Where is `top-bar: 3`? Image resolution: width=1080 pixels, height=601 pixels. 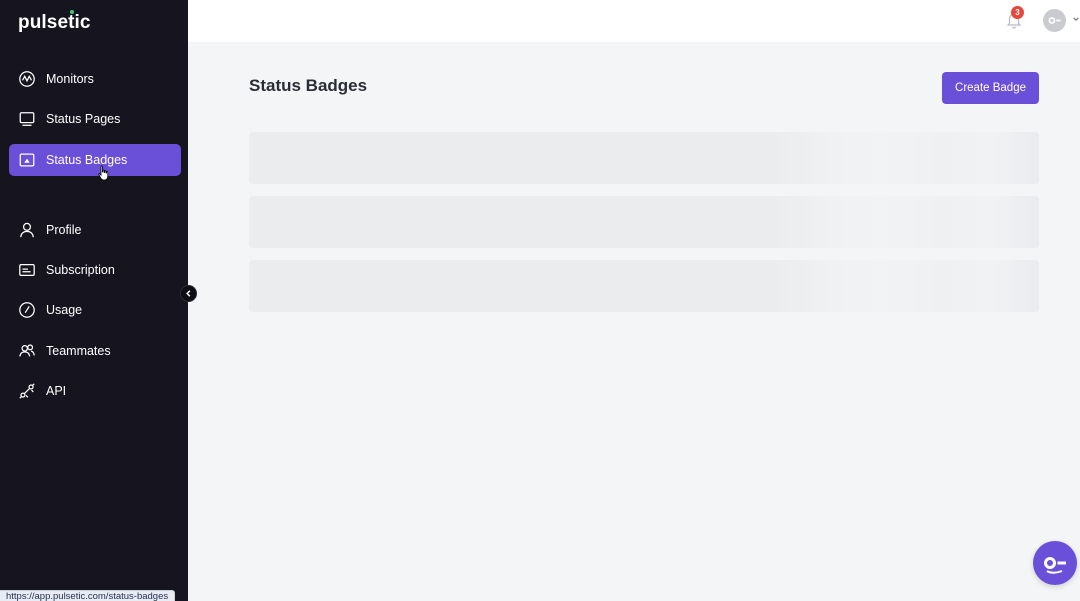 top-bar: 3 is located at coordinates (634, 21).